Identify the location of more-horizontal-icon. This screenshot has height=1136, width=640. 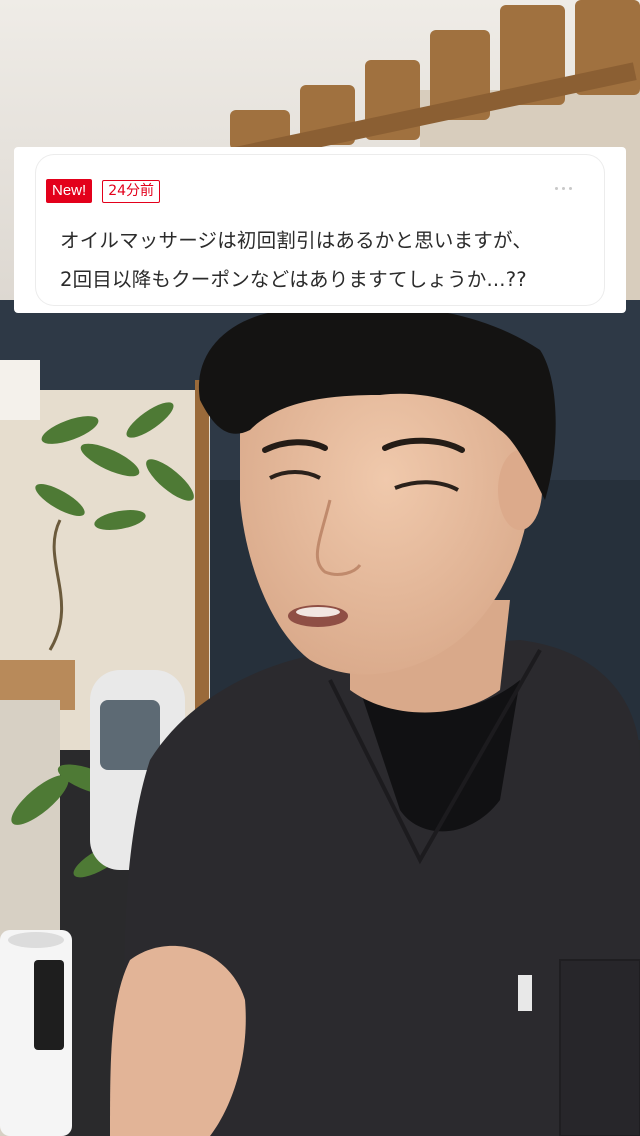
(563, 188).